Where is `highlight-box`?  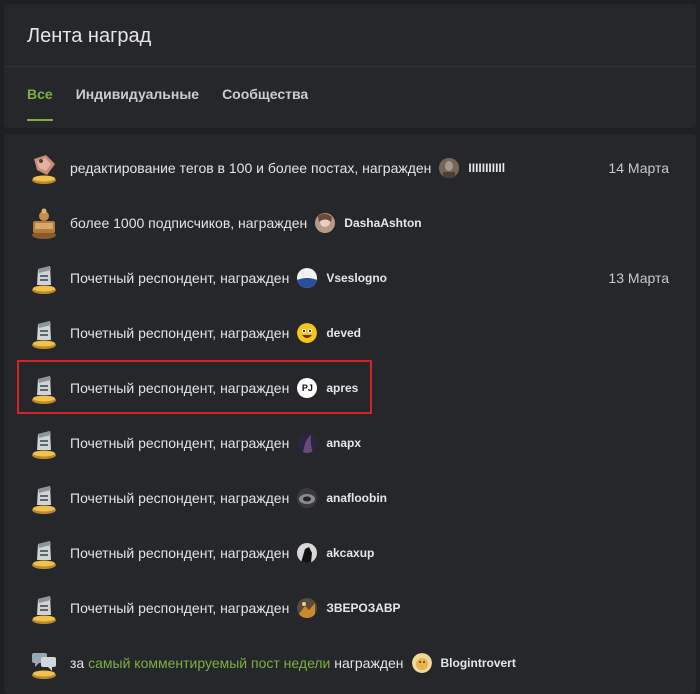 highlight-box is located at coordinates (194, 387).